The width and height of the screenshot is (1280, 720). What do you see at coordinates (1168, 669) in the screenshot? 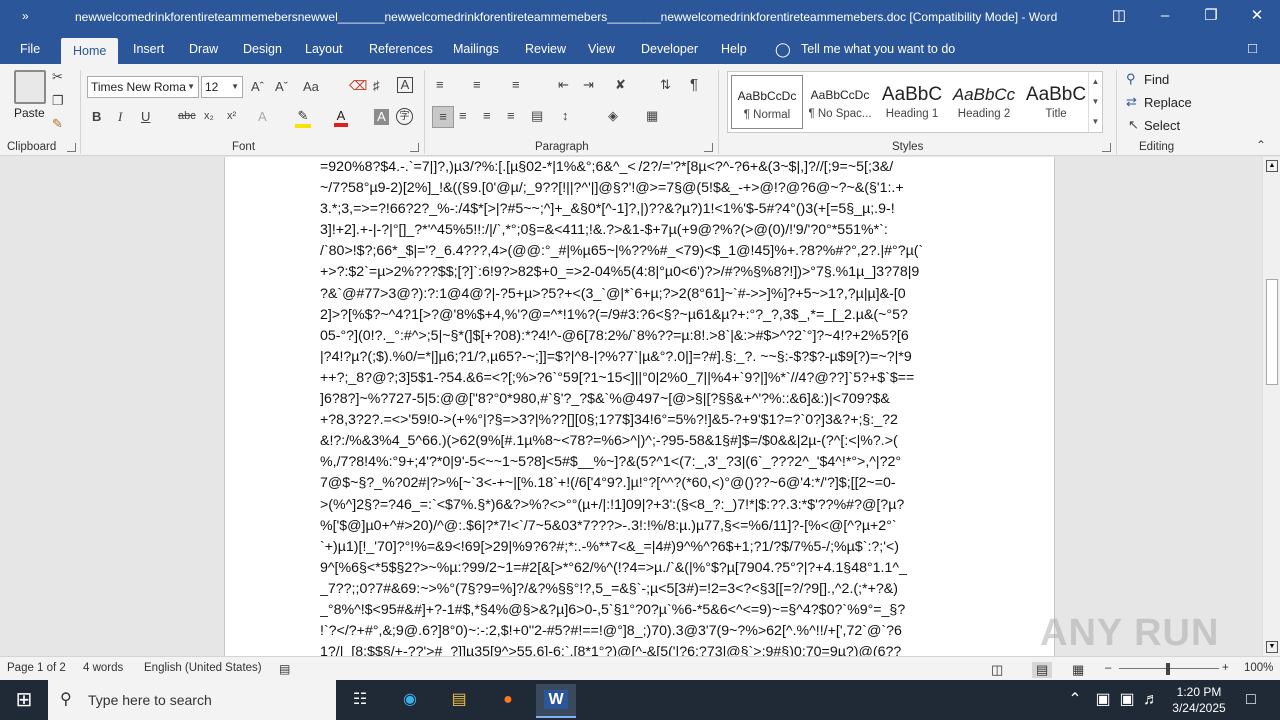
I see `zoom-slider-thumb` at bounding box center [1168, 669].